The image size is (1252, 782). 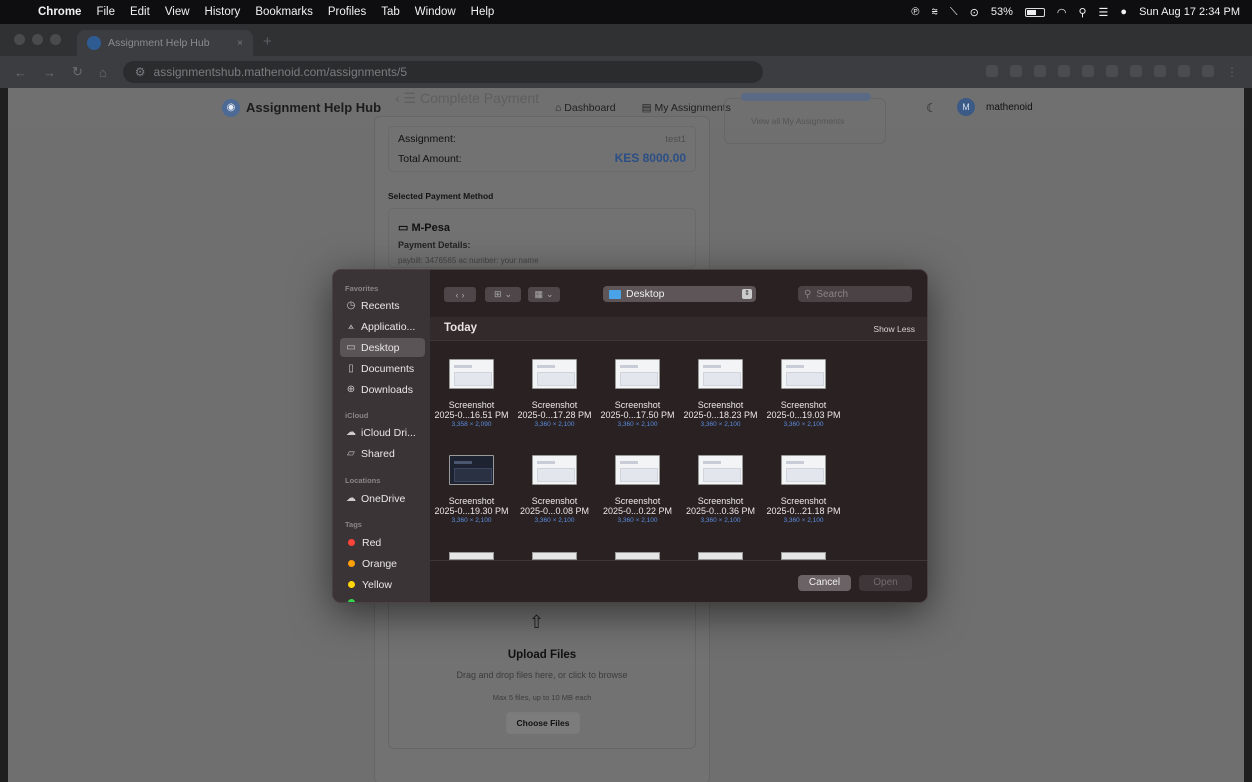 I want to click on slash-icon: ⟍, so click(x=954, y=12).